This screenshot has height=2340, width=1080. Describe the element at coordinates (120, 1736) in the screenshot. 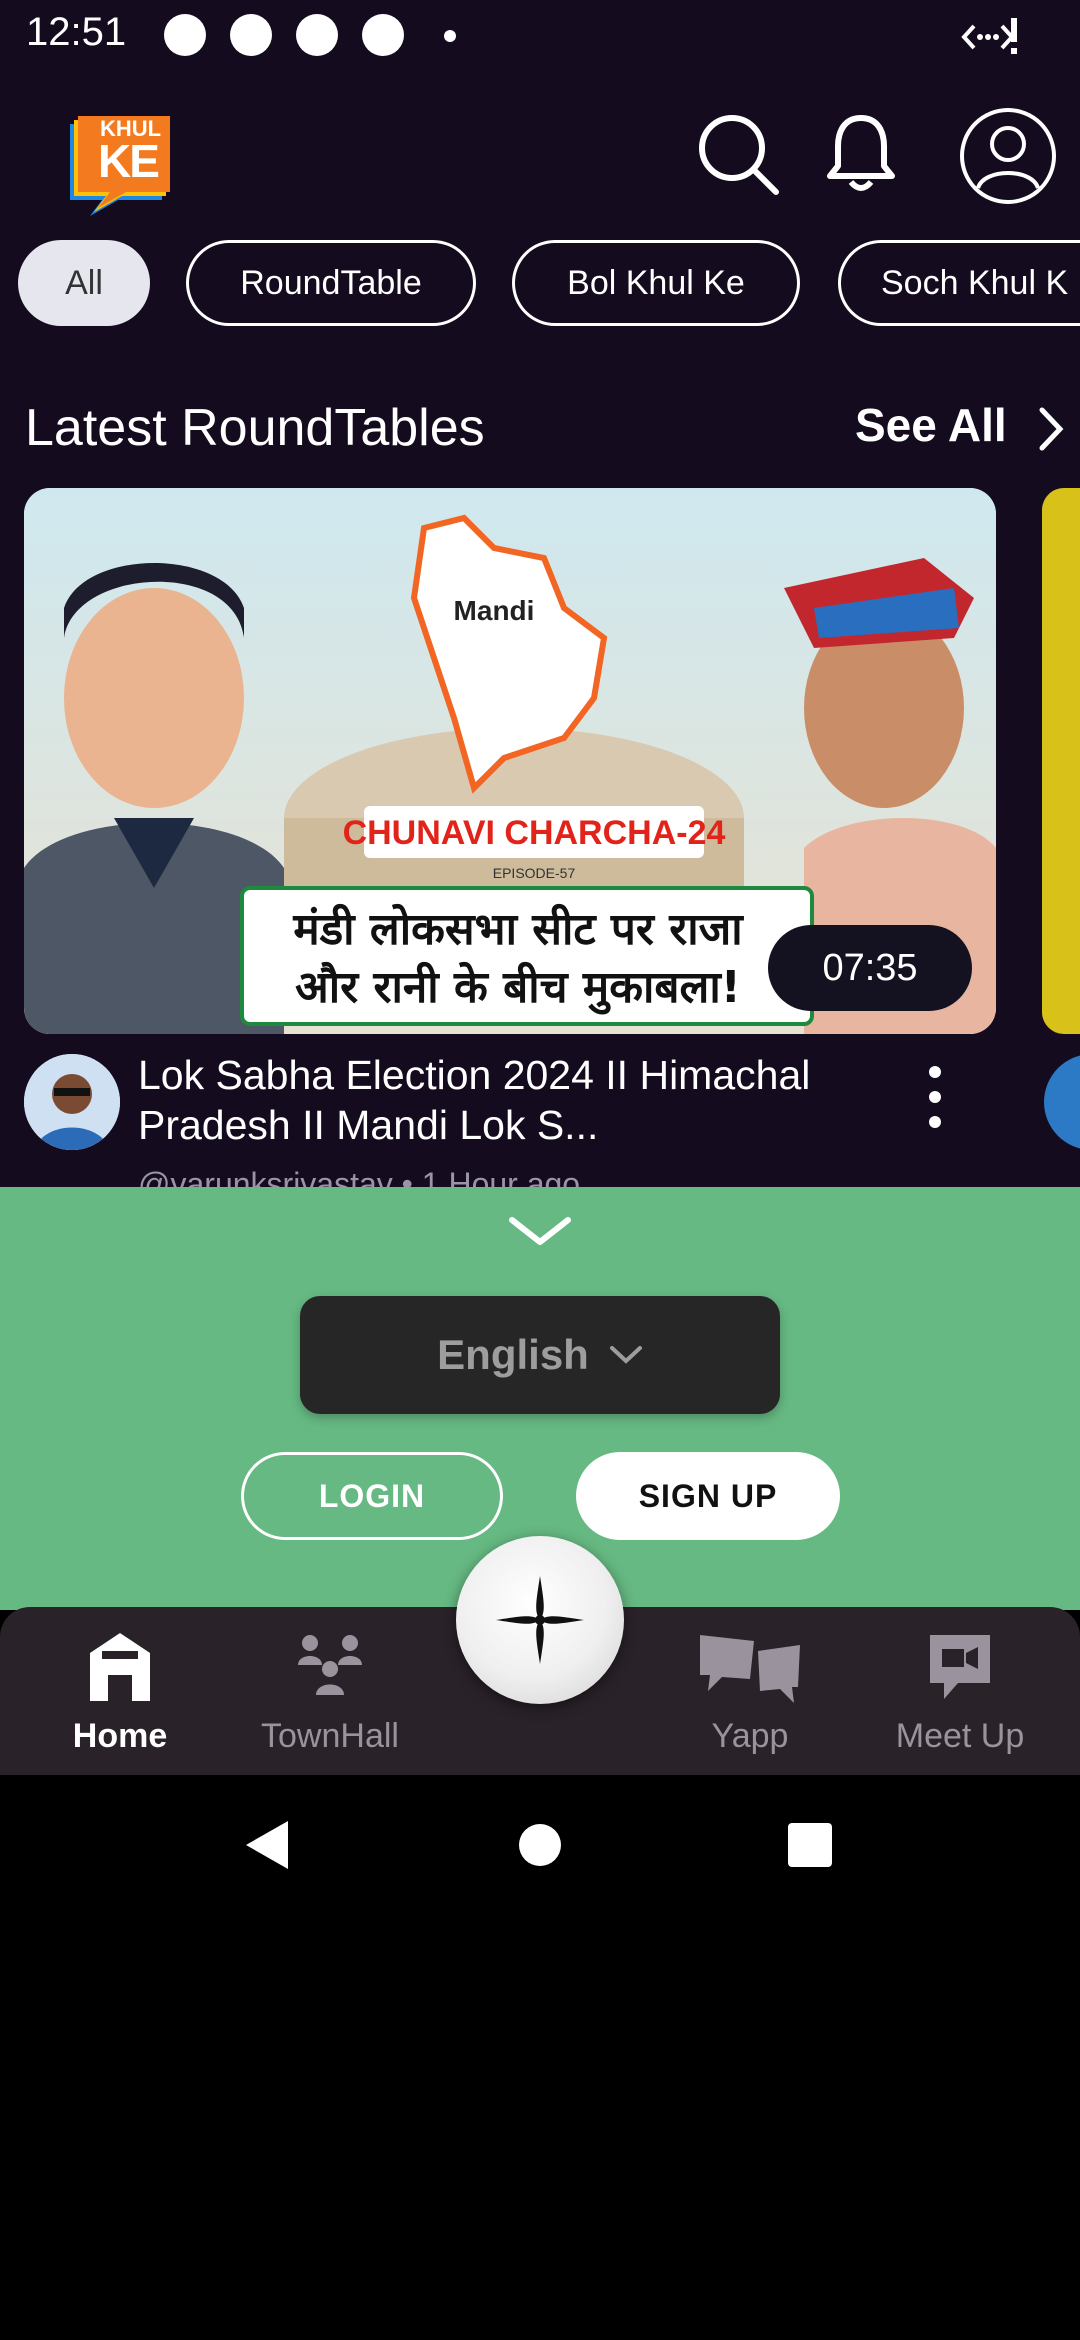

I see `nav-label-home: Home` at that location.